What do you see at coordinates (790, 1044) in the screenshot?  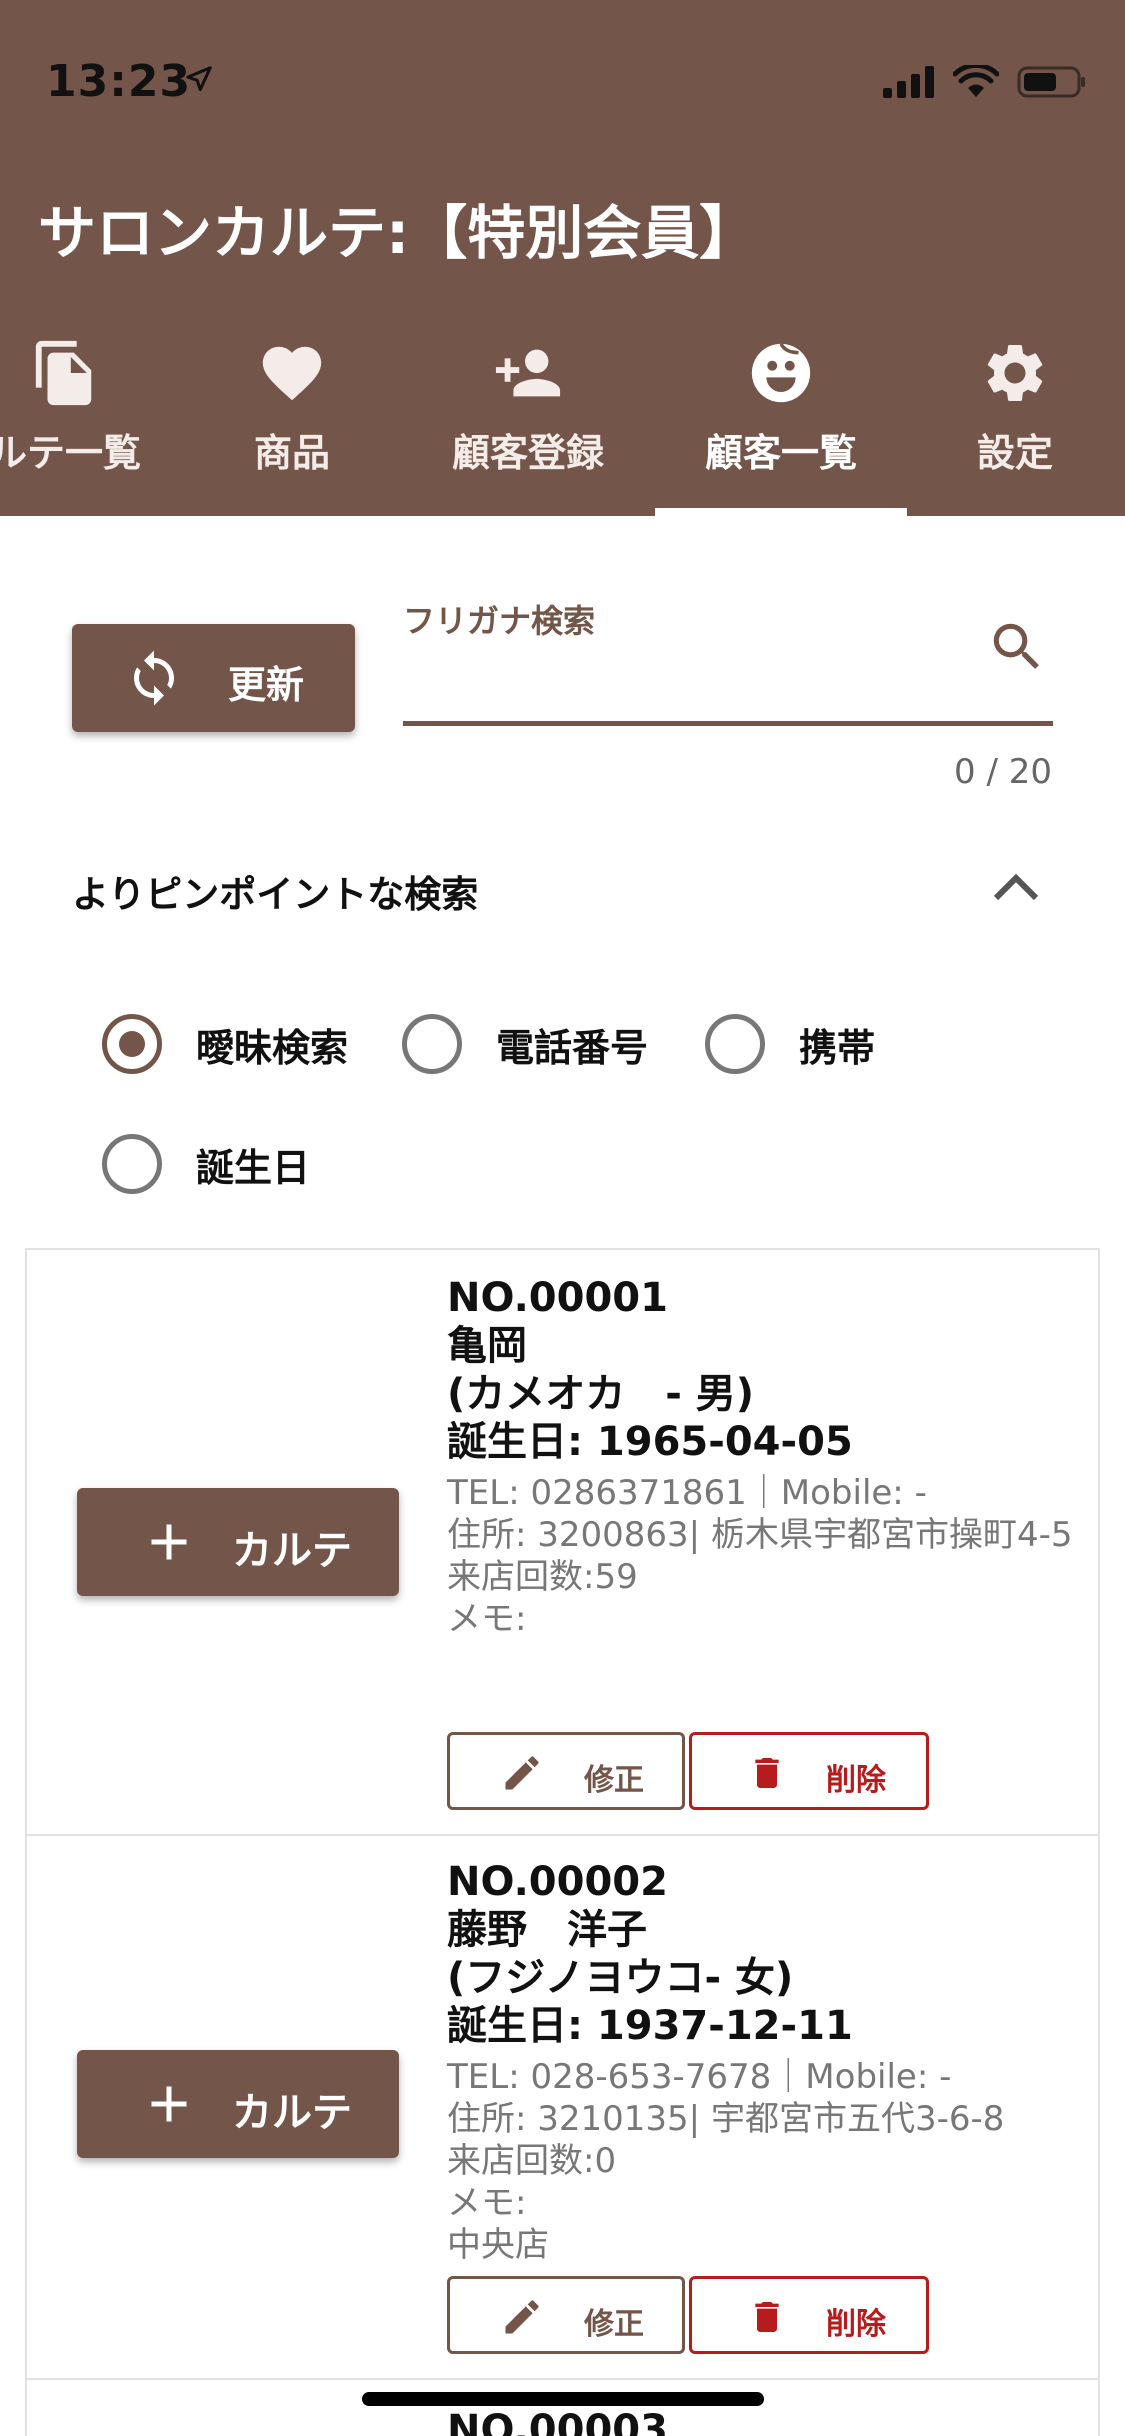 I see `radio-mobile: 携帯` at bounding box center [790, 1044].